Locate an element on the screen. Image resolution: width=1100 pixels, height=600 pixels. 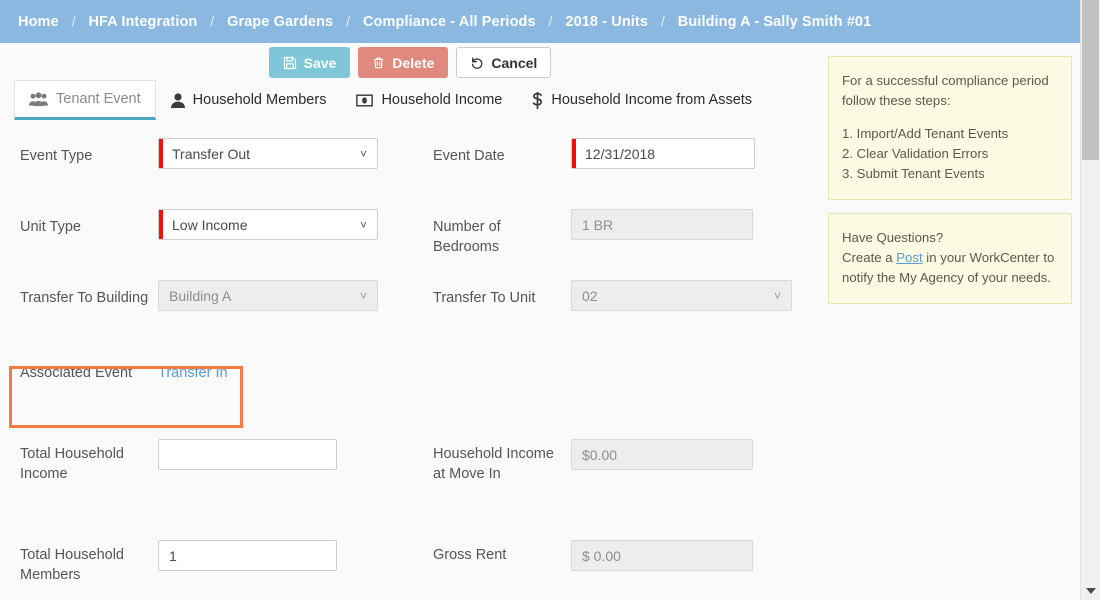
questions-panel-heading: Have Questions? is located at coordinates (893, 237).